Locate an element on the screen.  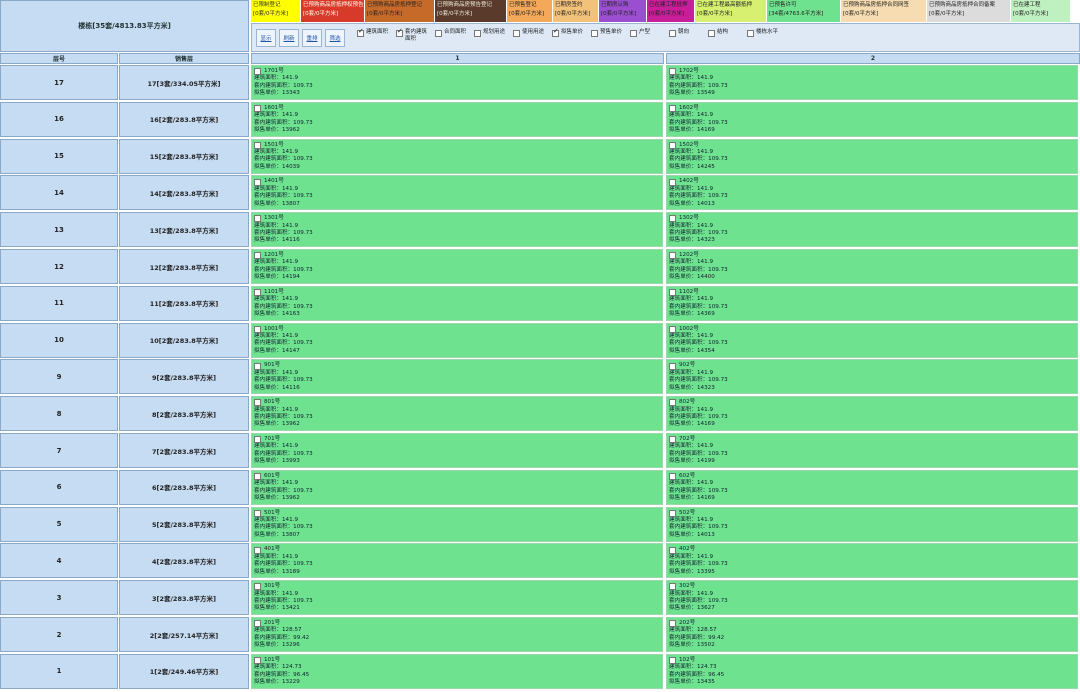
unit-cell: 702号 建筑面积：141.9 套内建筑面积：109.73 拟售单价：14199 is located at coordinates (872, 450).